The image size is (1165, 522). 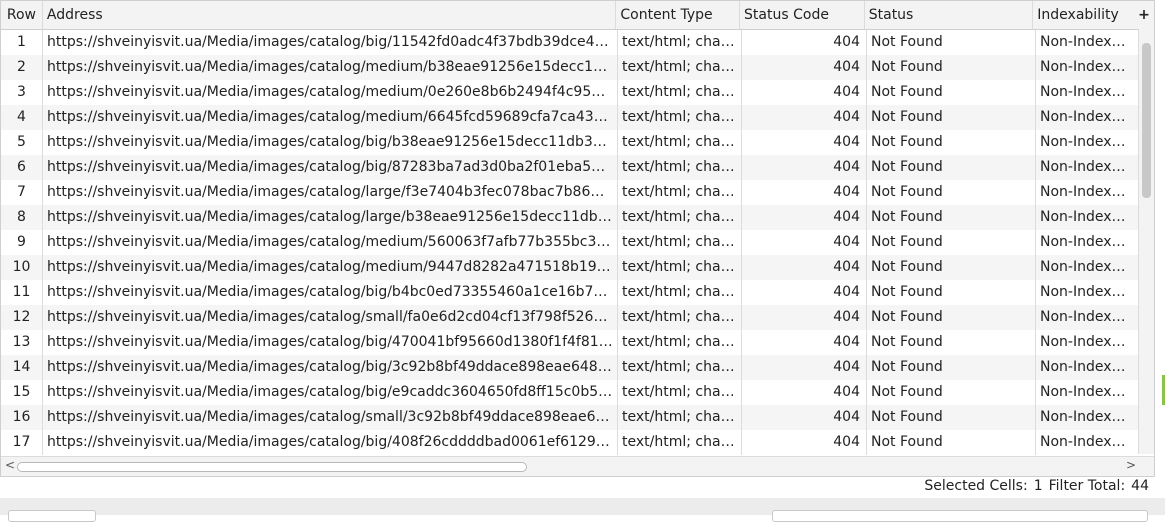 What do you see at coordinates (22, 167) in the screenshot?
I see `row-number-cell: 6` at bounding box center [22, 167].